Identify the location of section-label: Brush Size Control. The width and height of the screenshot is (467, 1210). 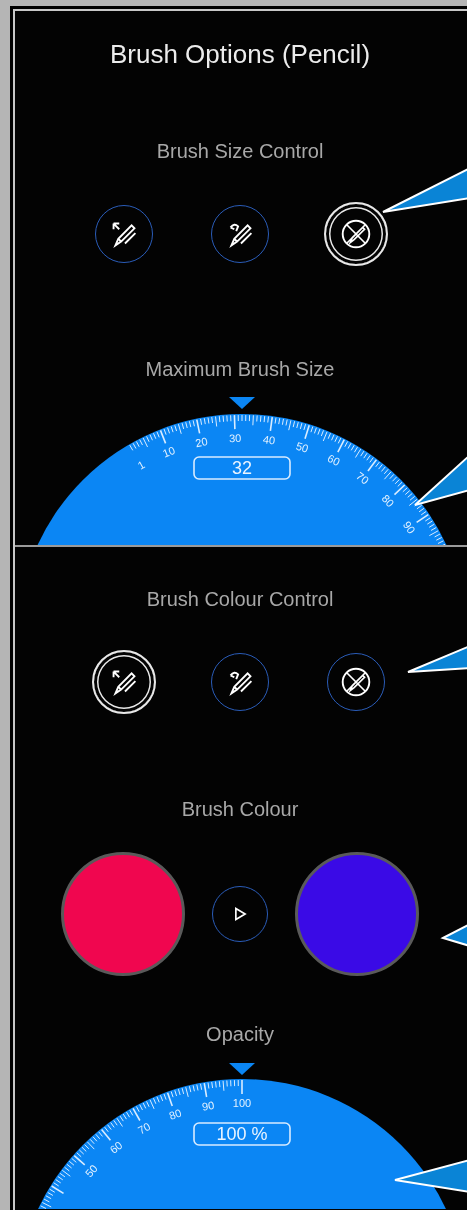
(240, 151).